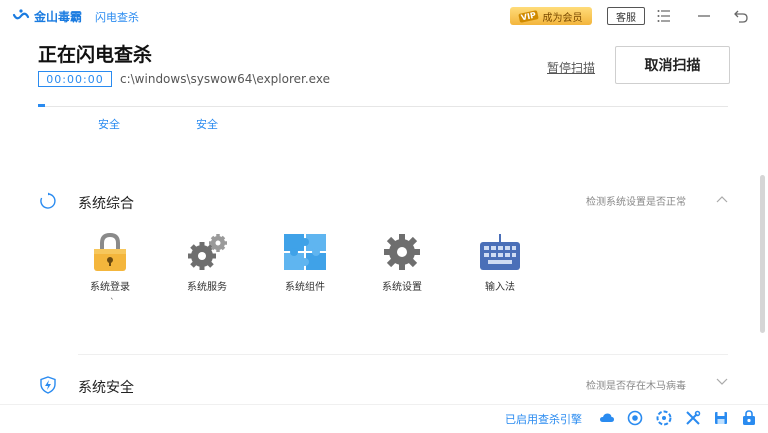 The width and height of the screenshot is (768, 433). I want to click on item-label-system-services: 系统服务, so click(207, 287).